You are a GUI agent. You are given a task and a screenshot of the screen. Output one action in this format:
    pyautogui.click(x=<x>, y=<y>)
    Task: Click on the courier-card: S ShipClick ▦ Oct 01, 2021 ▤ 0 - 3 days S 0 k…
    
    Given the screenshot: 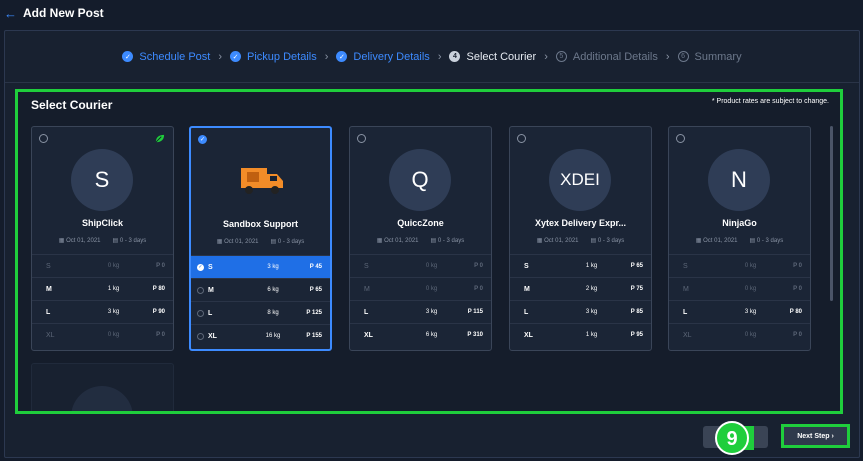 What is the action you would take?
    pyautogui.click(x=102, y=238)
    